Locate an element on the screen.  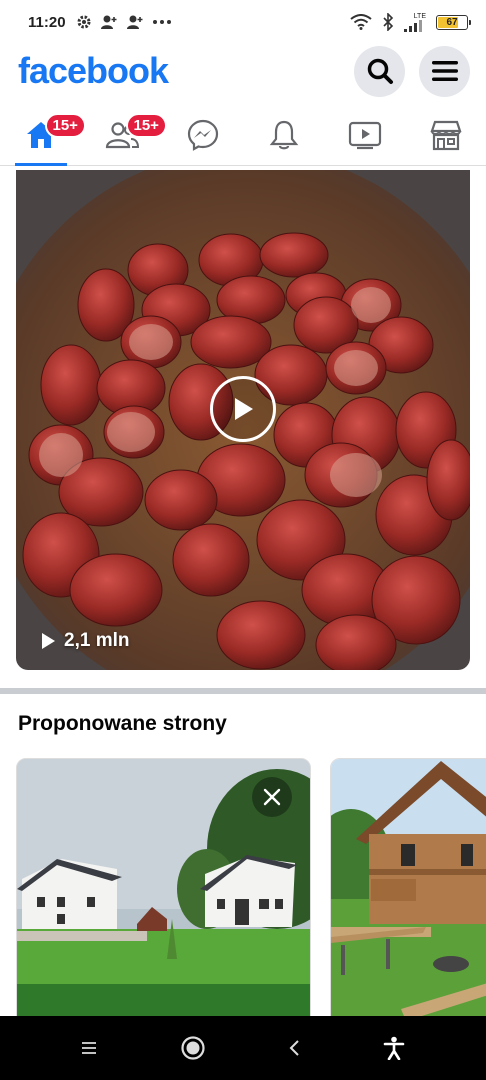
tab-messenger is located at coordinates (203, 135).